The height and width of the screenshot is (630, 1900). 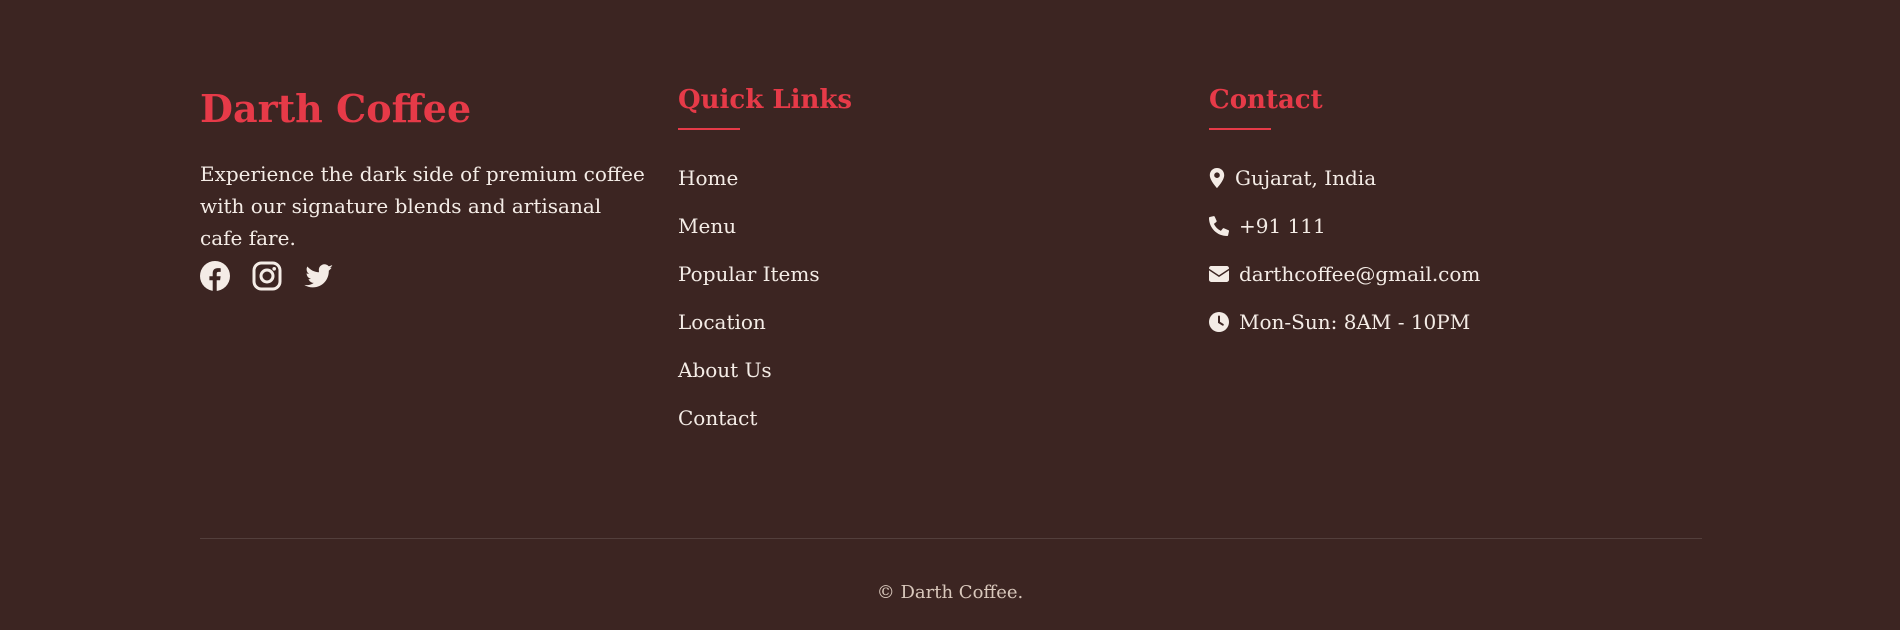 I want to click on clock-icon, so click(x=1219, y=322).